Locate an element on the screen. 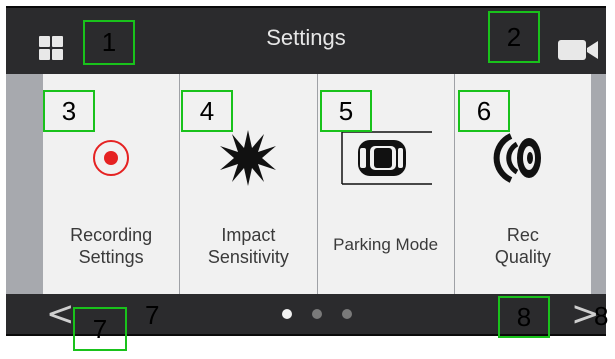 Image resolution: width=615 pixels, height=359 pixels. annotation-8-text: 8 is located at coordinates (601, 316).